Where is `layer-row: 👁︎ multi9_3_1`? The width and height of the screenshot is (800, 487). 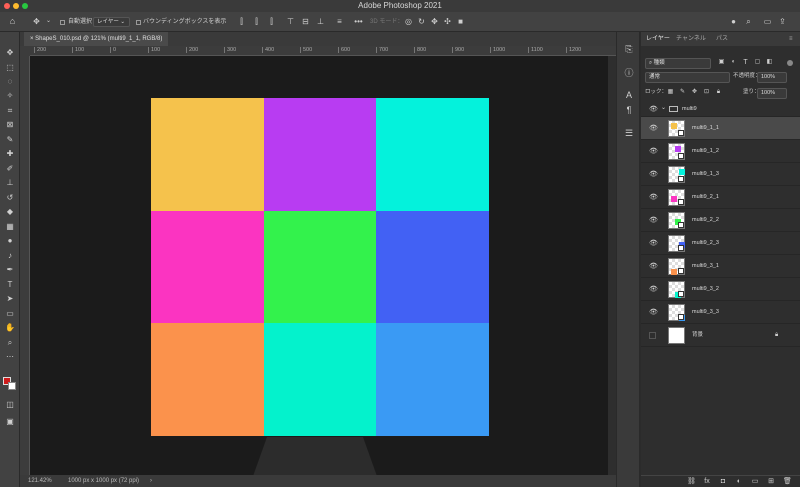
layer-row: 👁︎ multi9_3_1 is located at coordinates (720, 266).